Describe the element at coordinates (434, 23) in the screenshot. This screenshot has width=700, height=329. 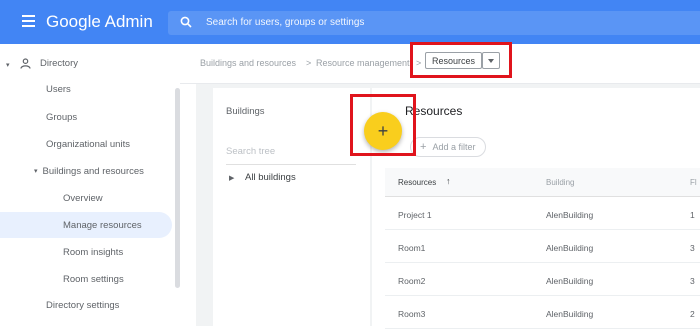
I see `search-input: Search for users, groups or settings` at that location.